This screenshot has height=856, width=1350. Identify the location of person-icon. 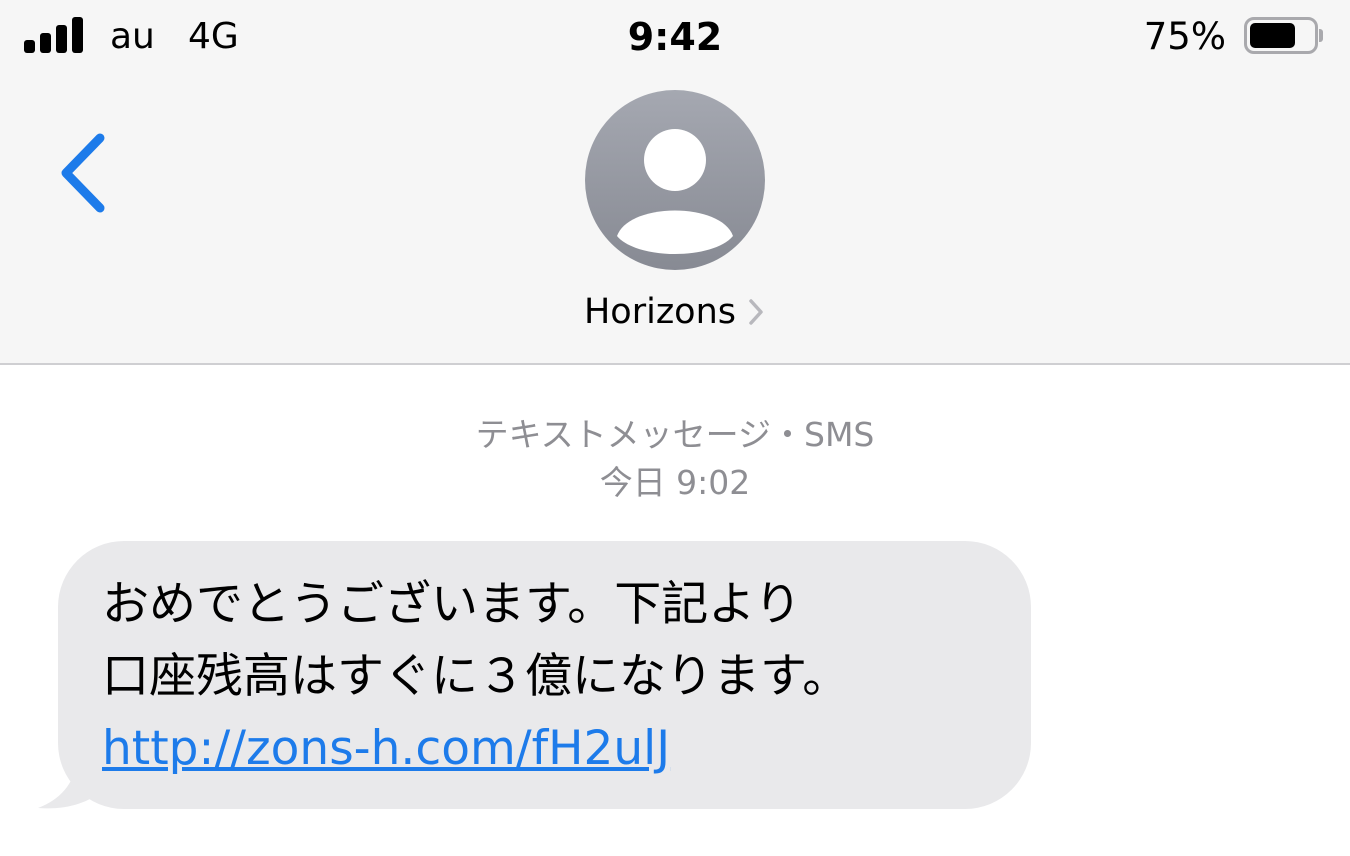
(675, 191).